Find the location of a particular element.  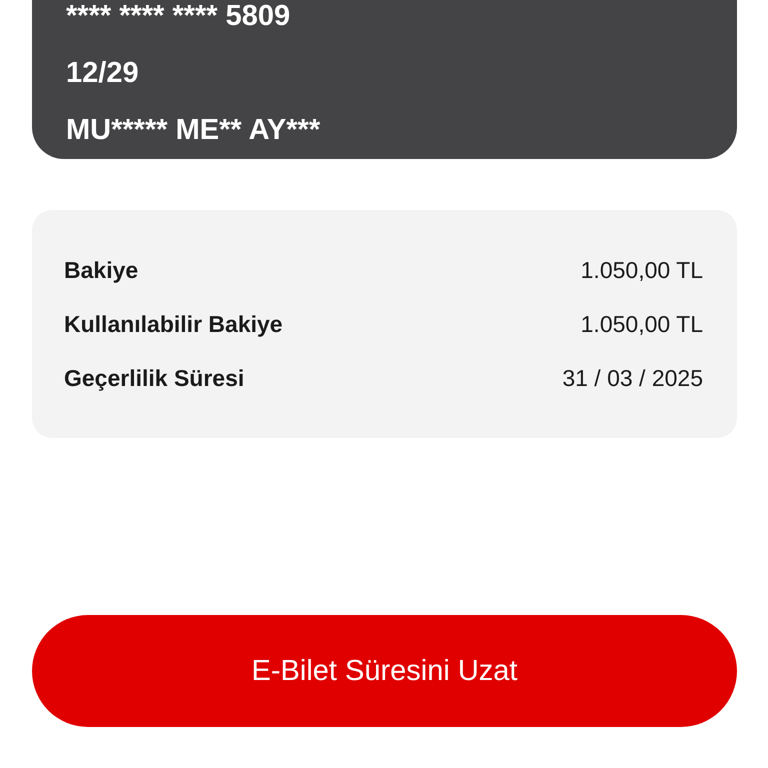

balance-label: Geçerlilik Süresi is located at coordinates (154, 378).